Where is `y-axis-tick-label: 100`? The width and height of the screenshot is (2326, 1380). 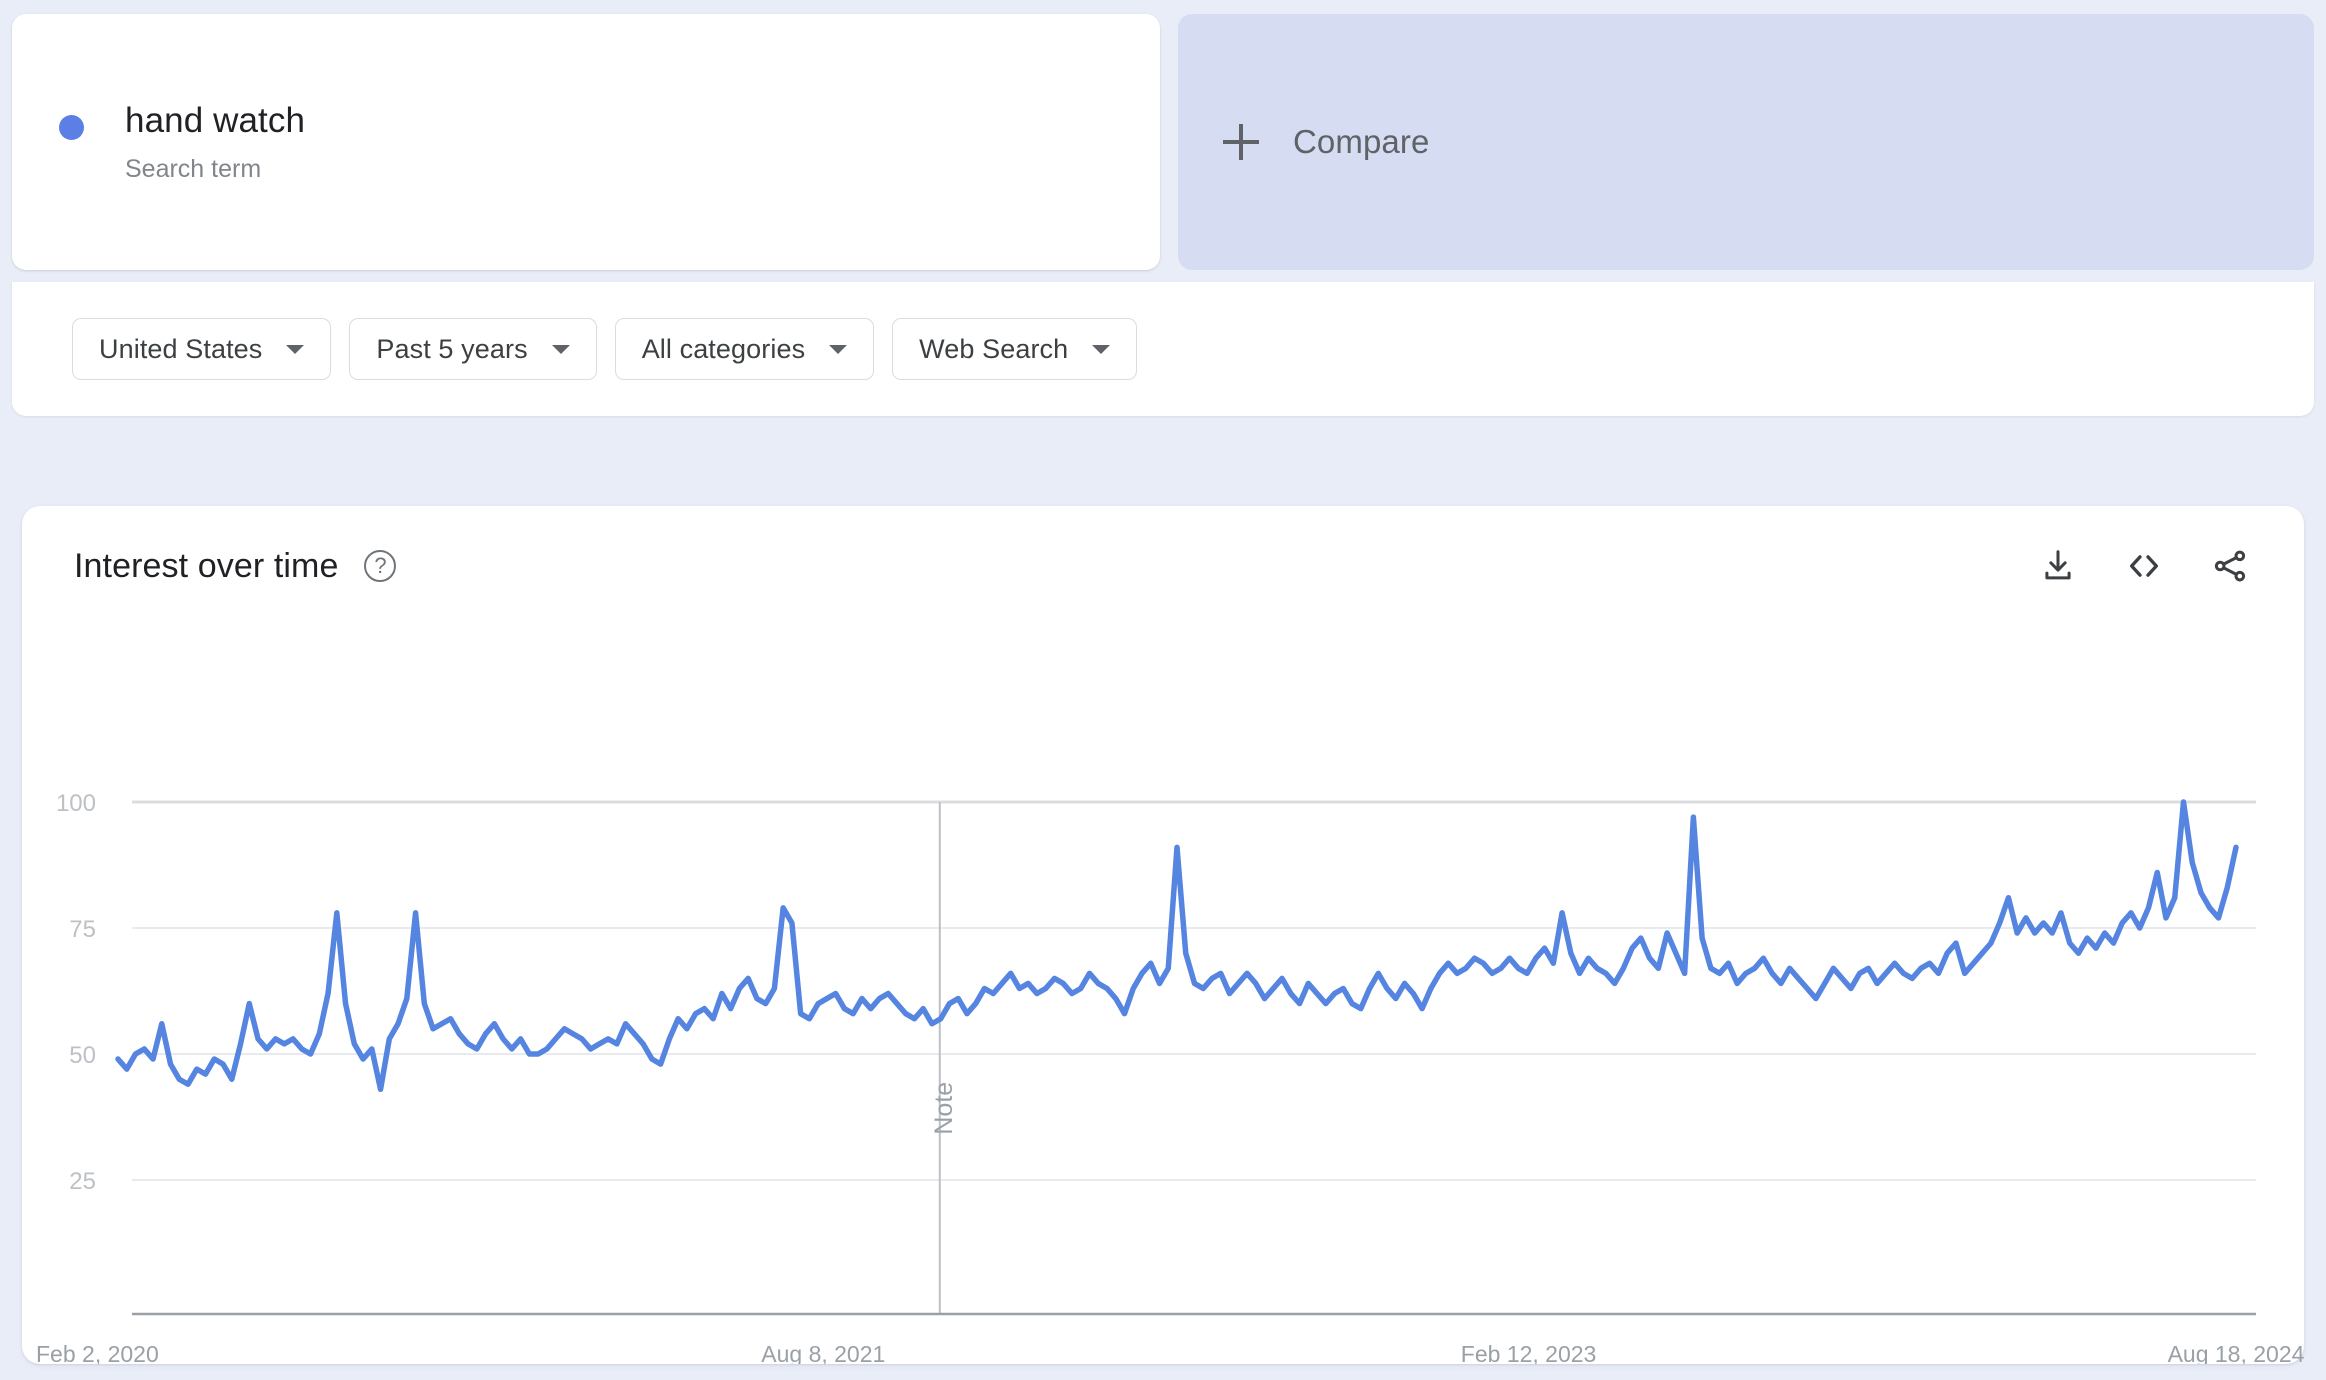 y-axis-tick-label: 100 is located at coordinates (76, 803).